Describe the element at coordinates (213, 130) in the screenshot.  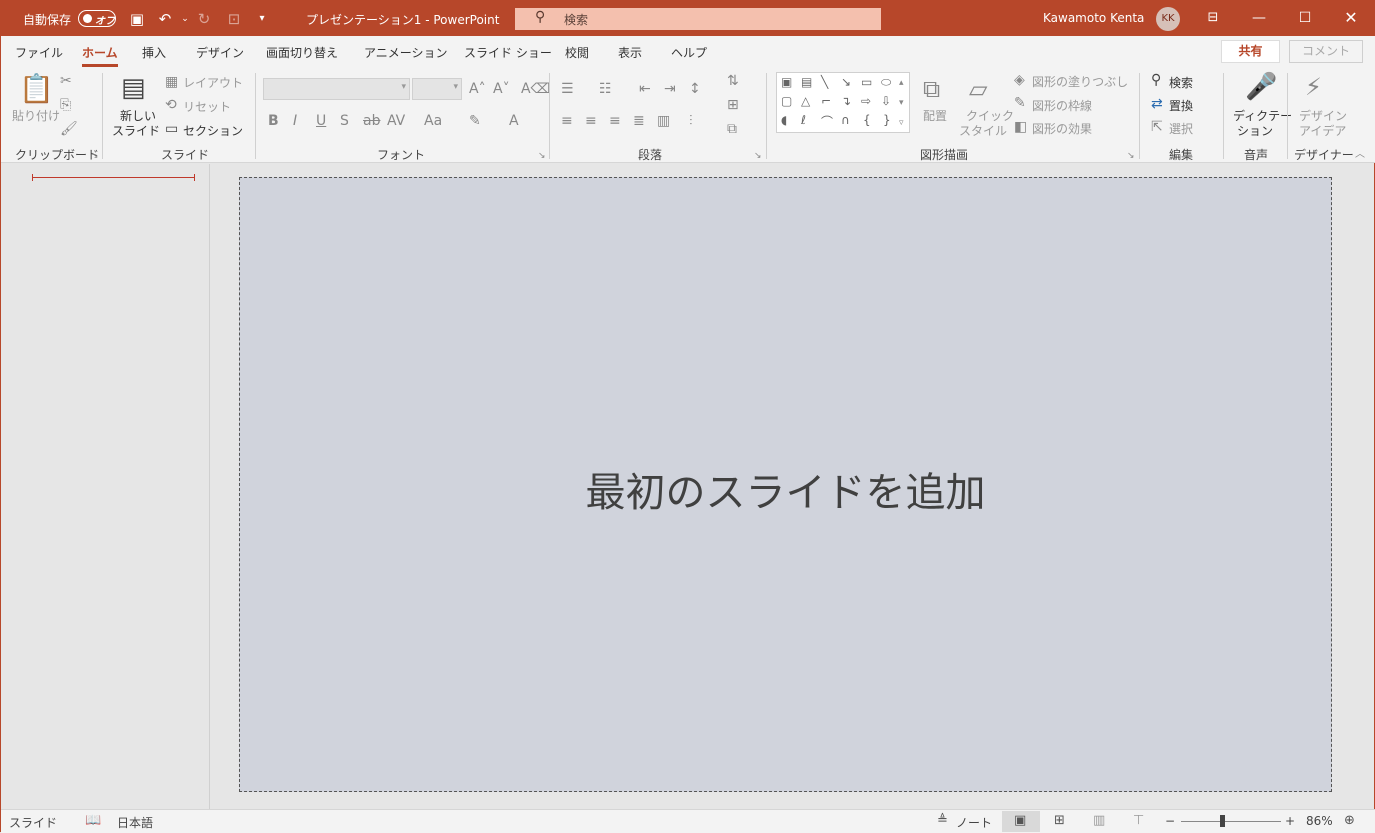
I see `section-button: セクション` at that location.